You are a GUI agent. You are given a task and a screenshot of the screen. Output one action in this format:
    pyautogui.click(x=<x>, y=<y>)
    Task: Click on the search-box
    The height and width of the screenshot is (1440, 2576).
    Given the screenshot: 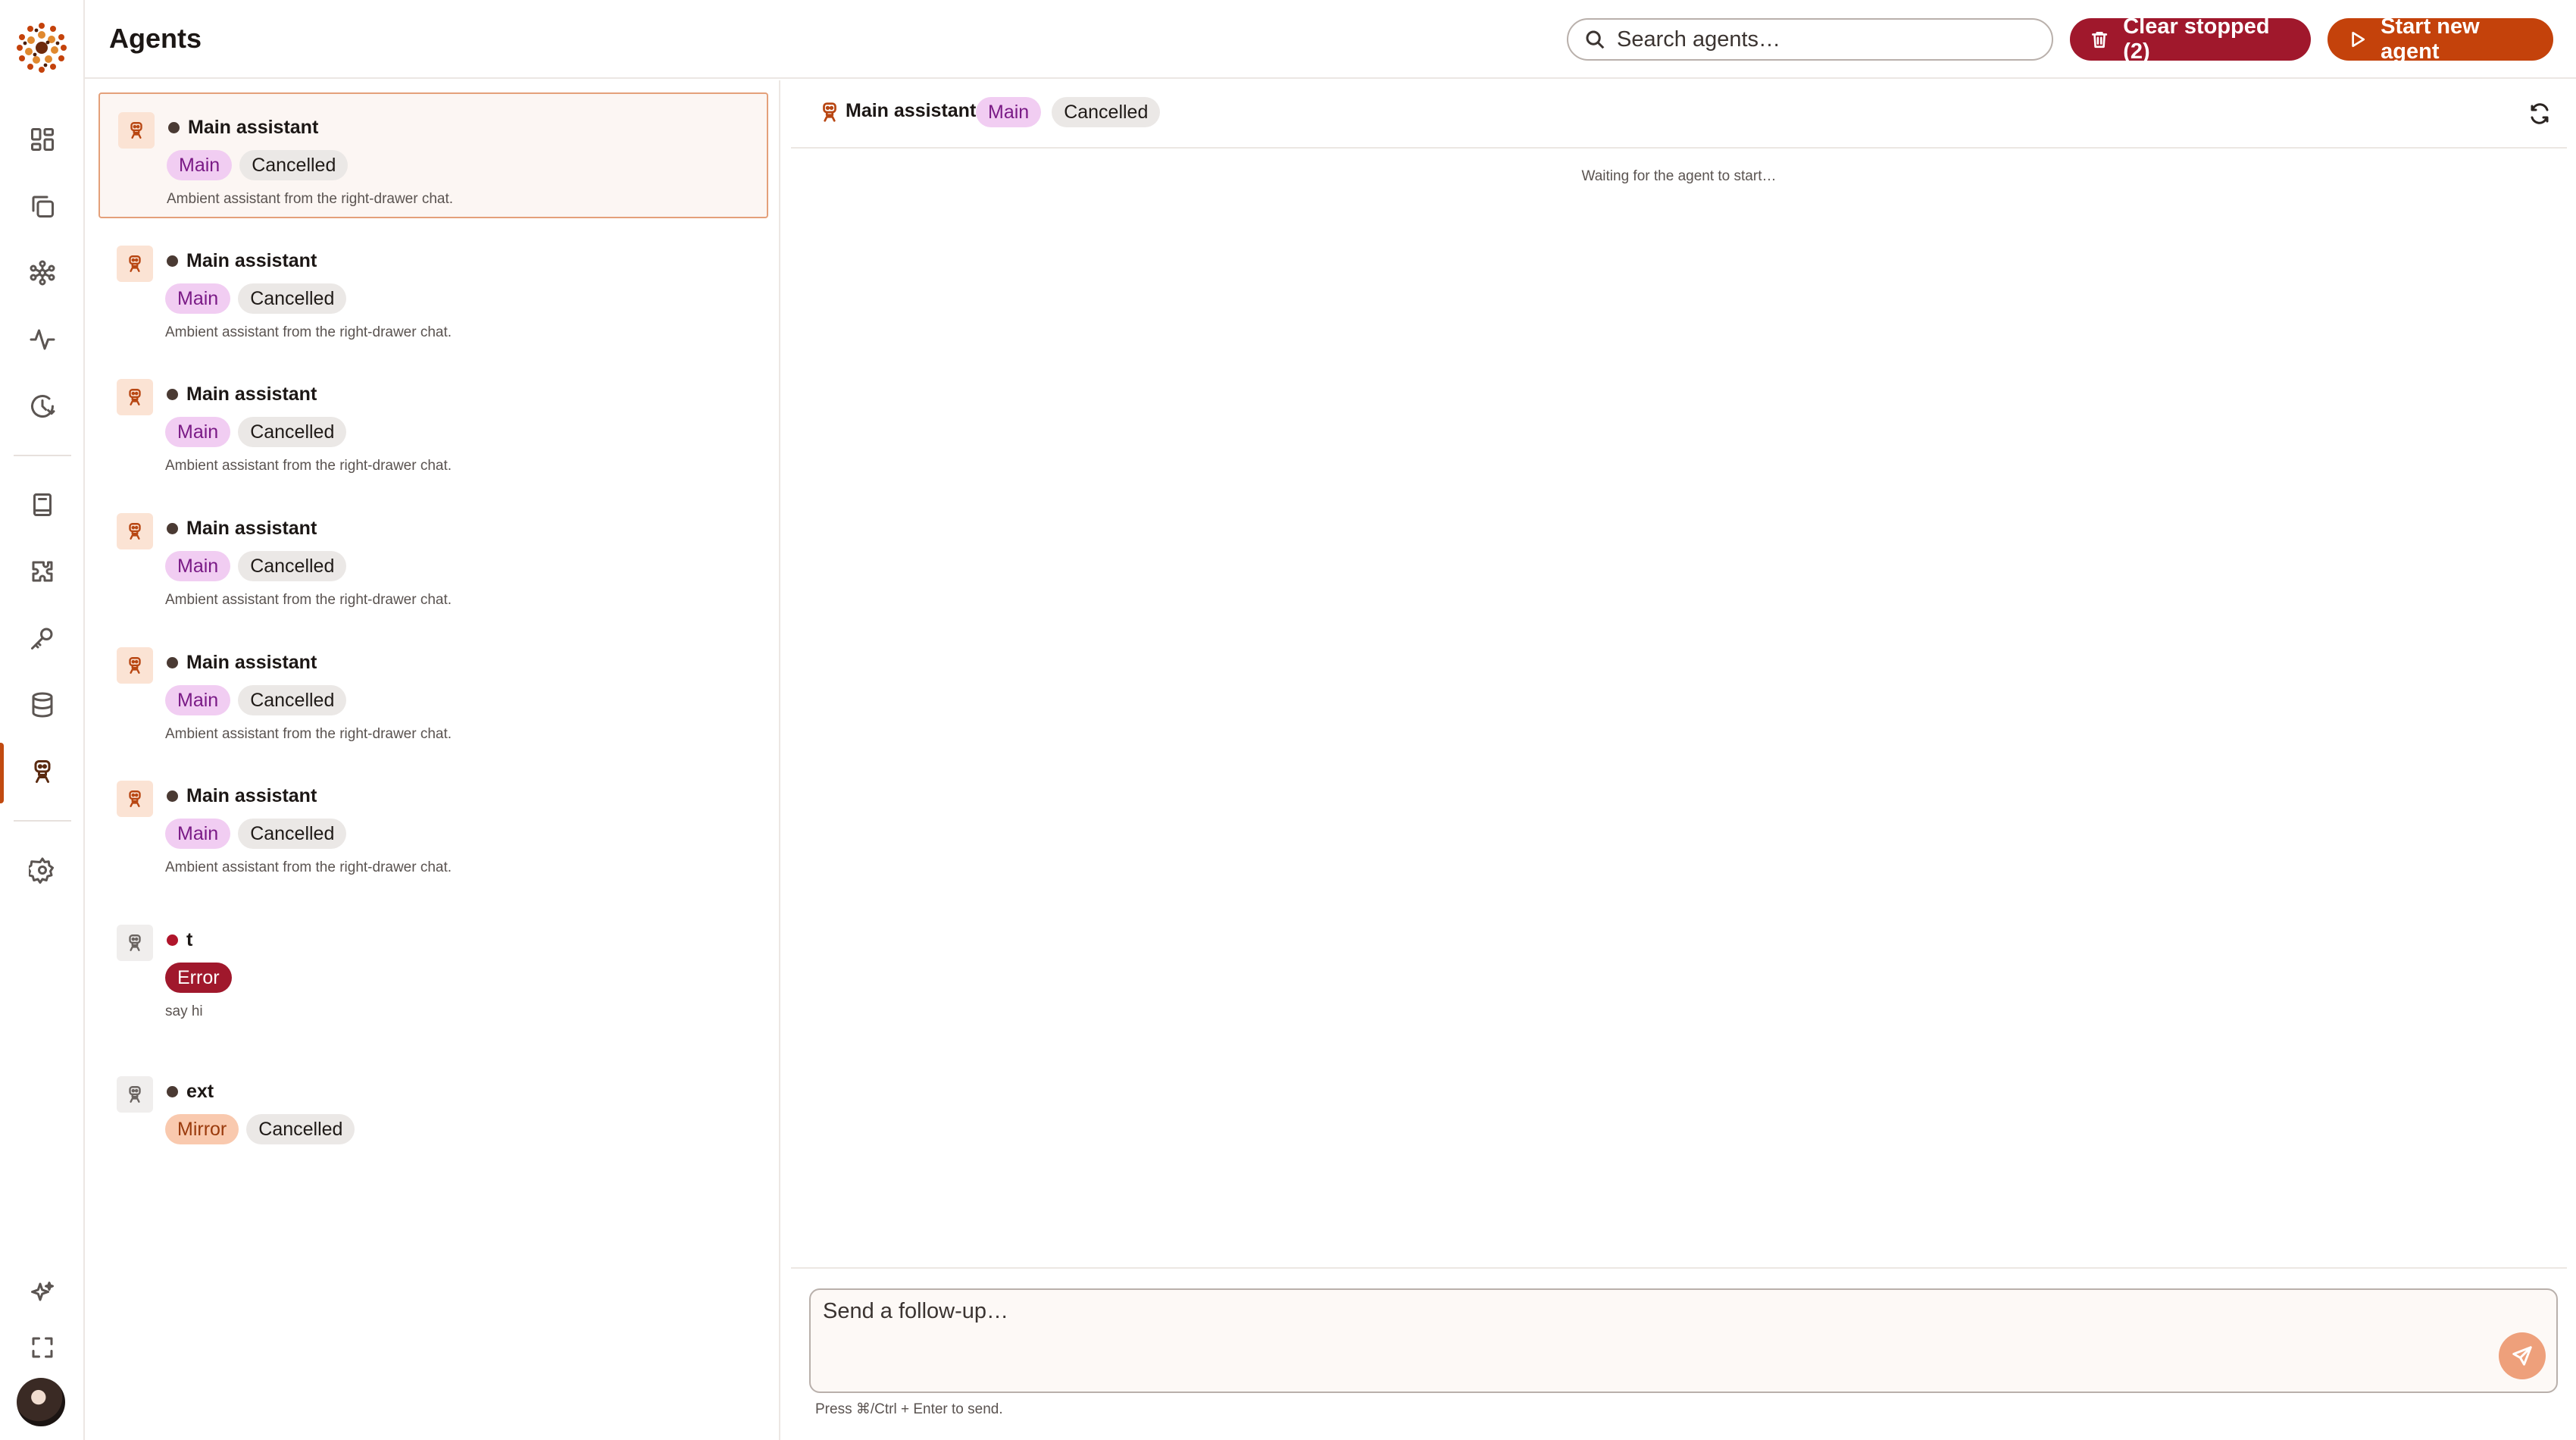 What is the action you would take?
    pyautogui.click(x=1810, y=39)
    